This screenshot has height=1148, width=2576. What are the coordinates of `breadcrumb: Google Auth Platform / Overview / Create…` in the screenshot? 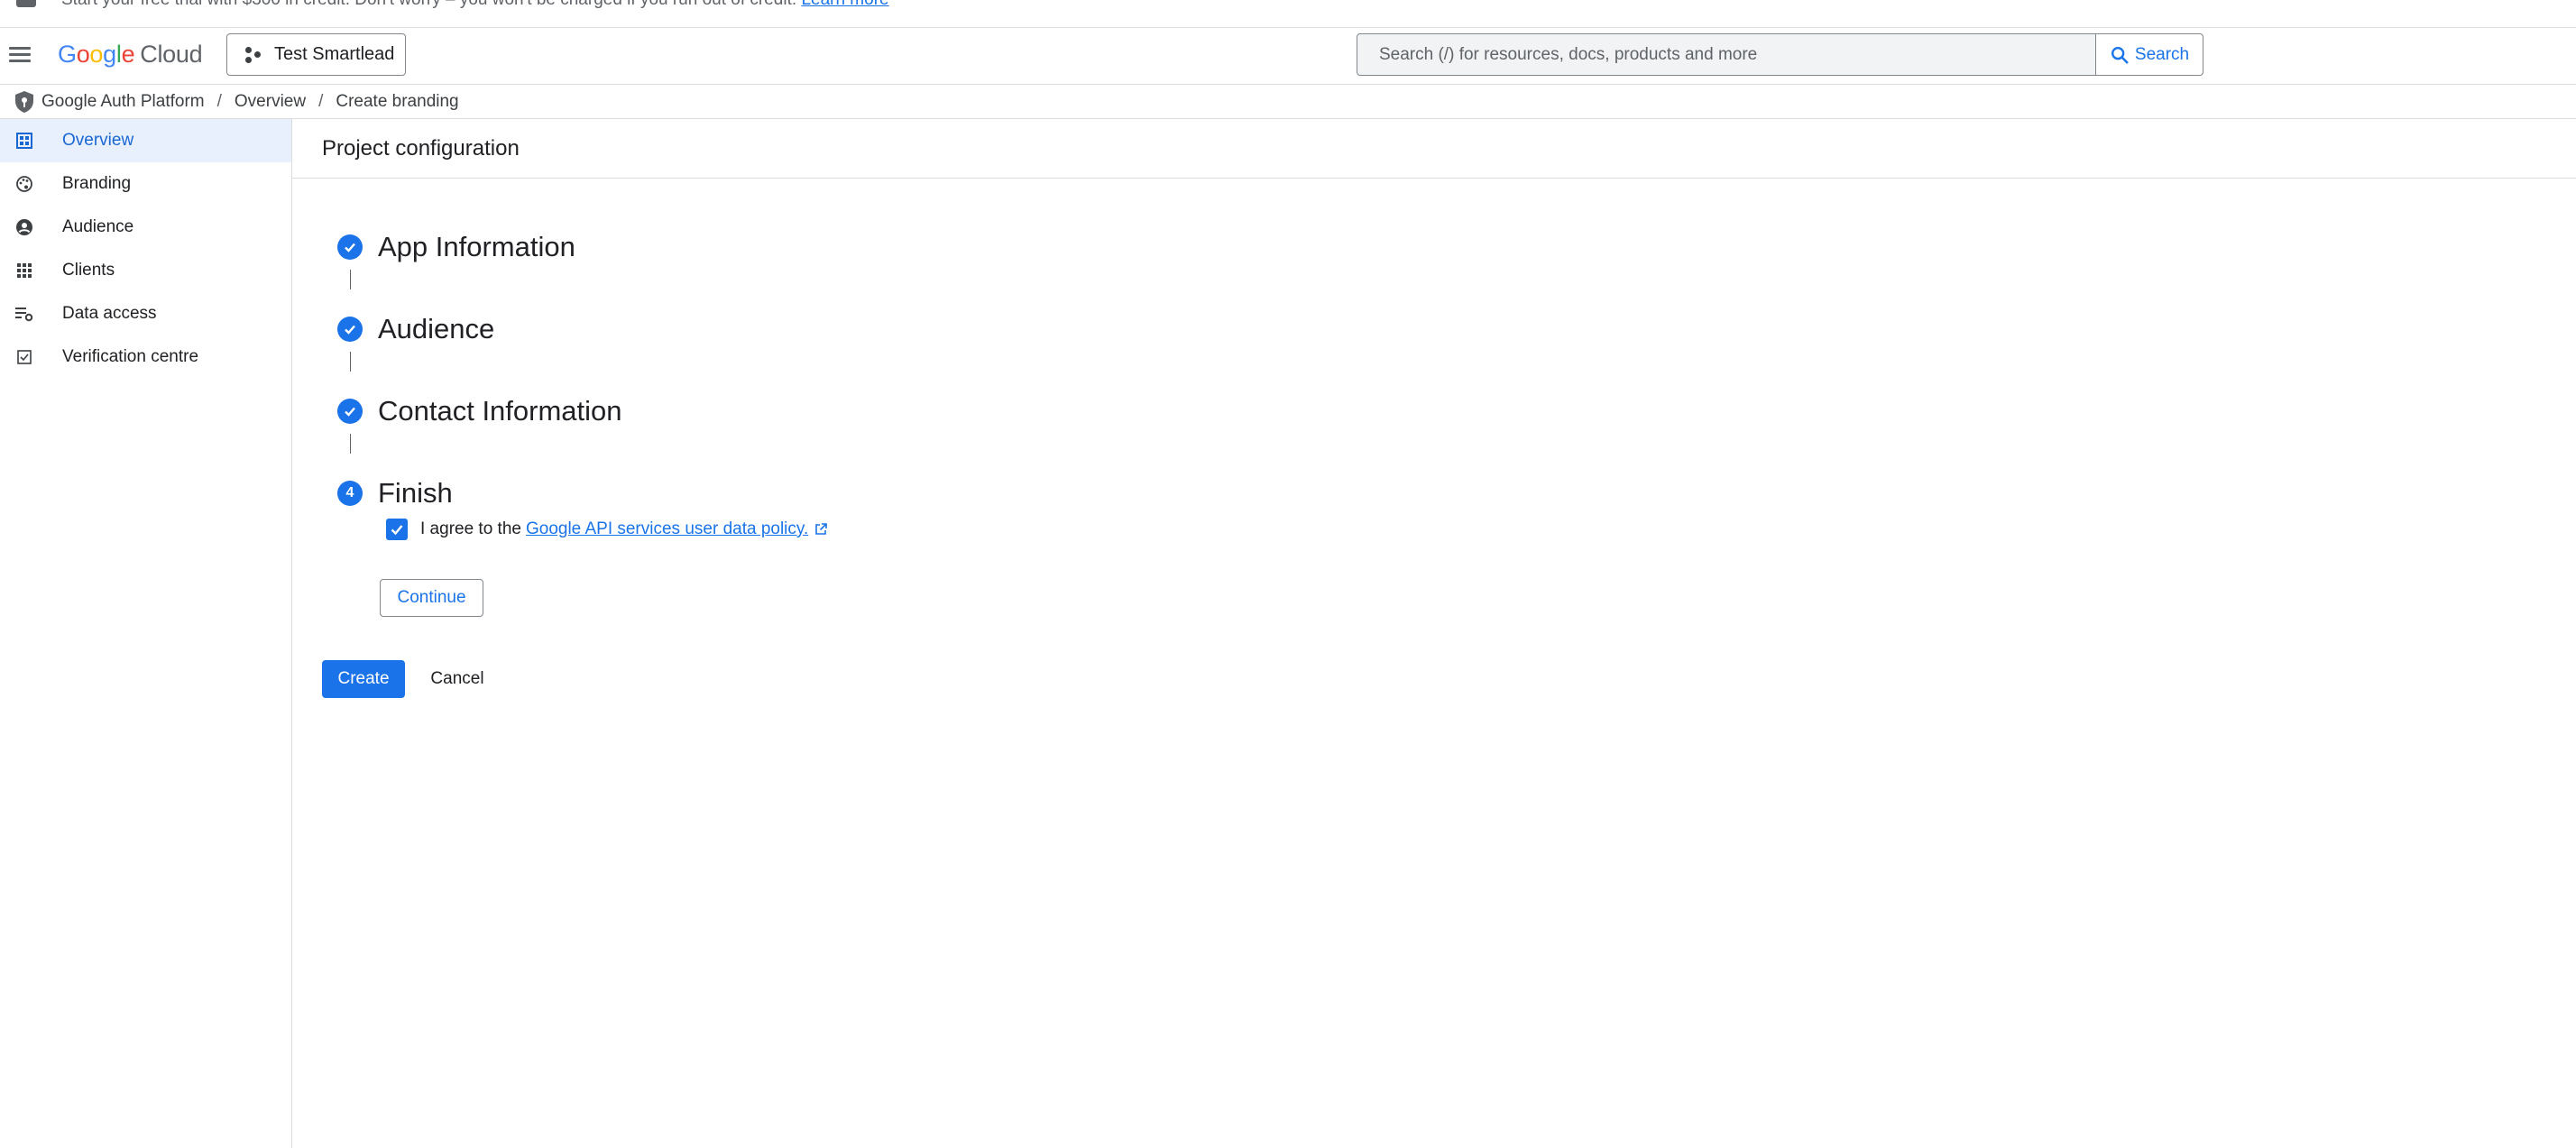 It's located at (1288, 102).